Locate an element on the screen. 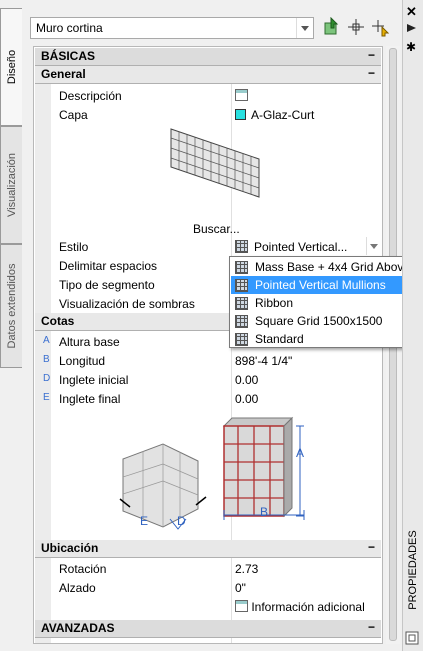  row-descripcion: Descripción is located at coordinates (208, 95).